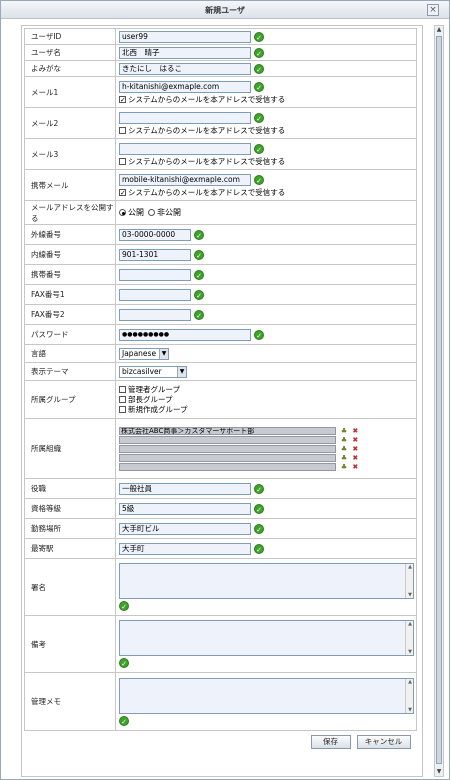 This screenshot has height=780, width=450. I want to click on mail3-input, so click(185, 149).